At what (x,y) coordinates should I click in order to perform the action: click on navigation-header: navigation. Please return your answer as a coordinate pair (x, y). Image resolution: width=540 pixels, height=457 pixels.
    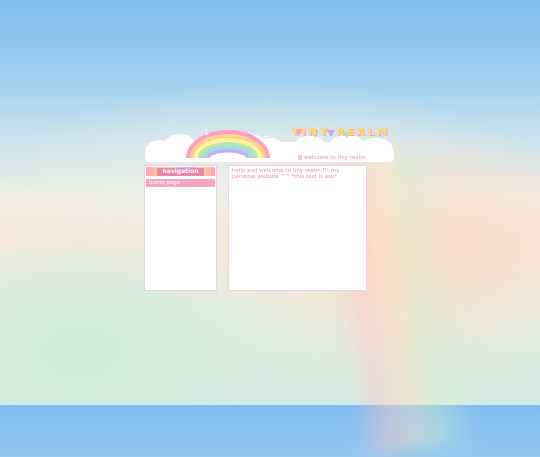
    Looking at the image, I should click on (180, 171).